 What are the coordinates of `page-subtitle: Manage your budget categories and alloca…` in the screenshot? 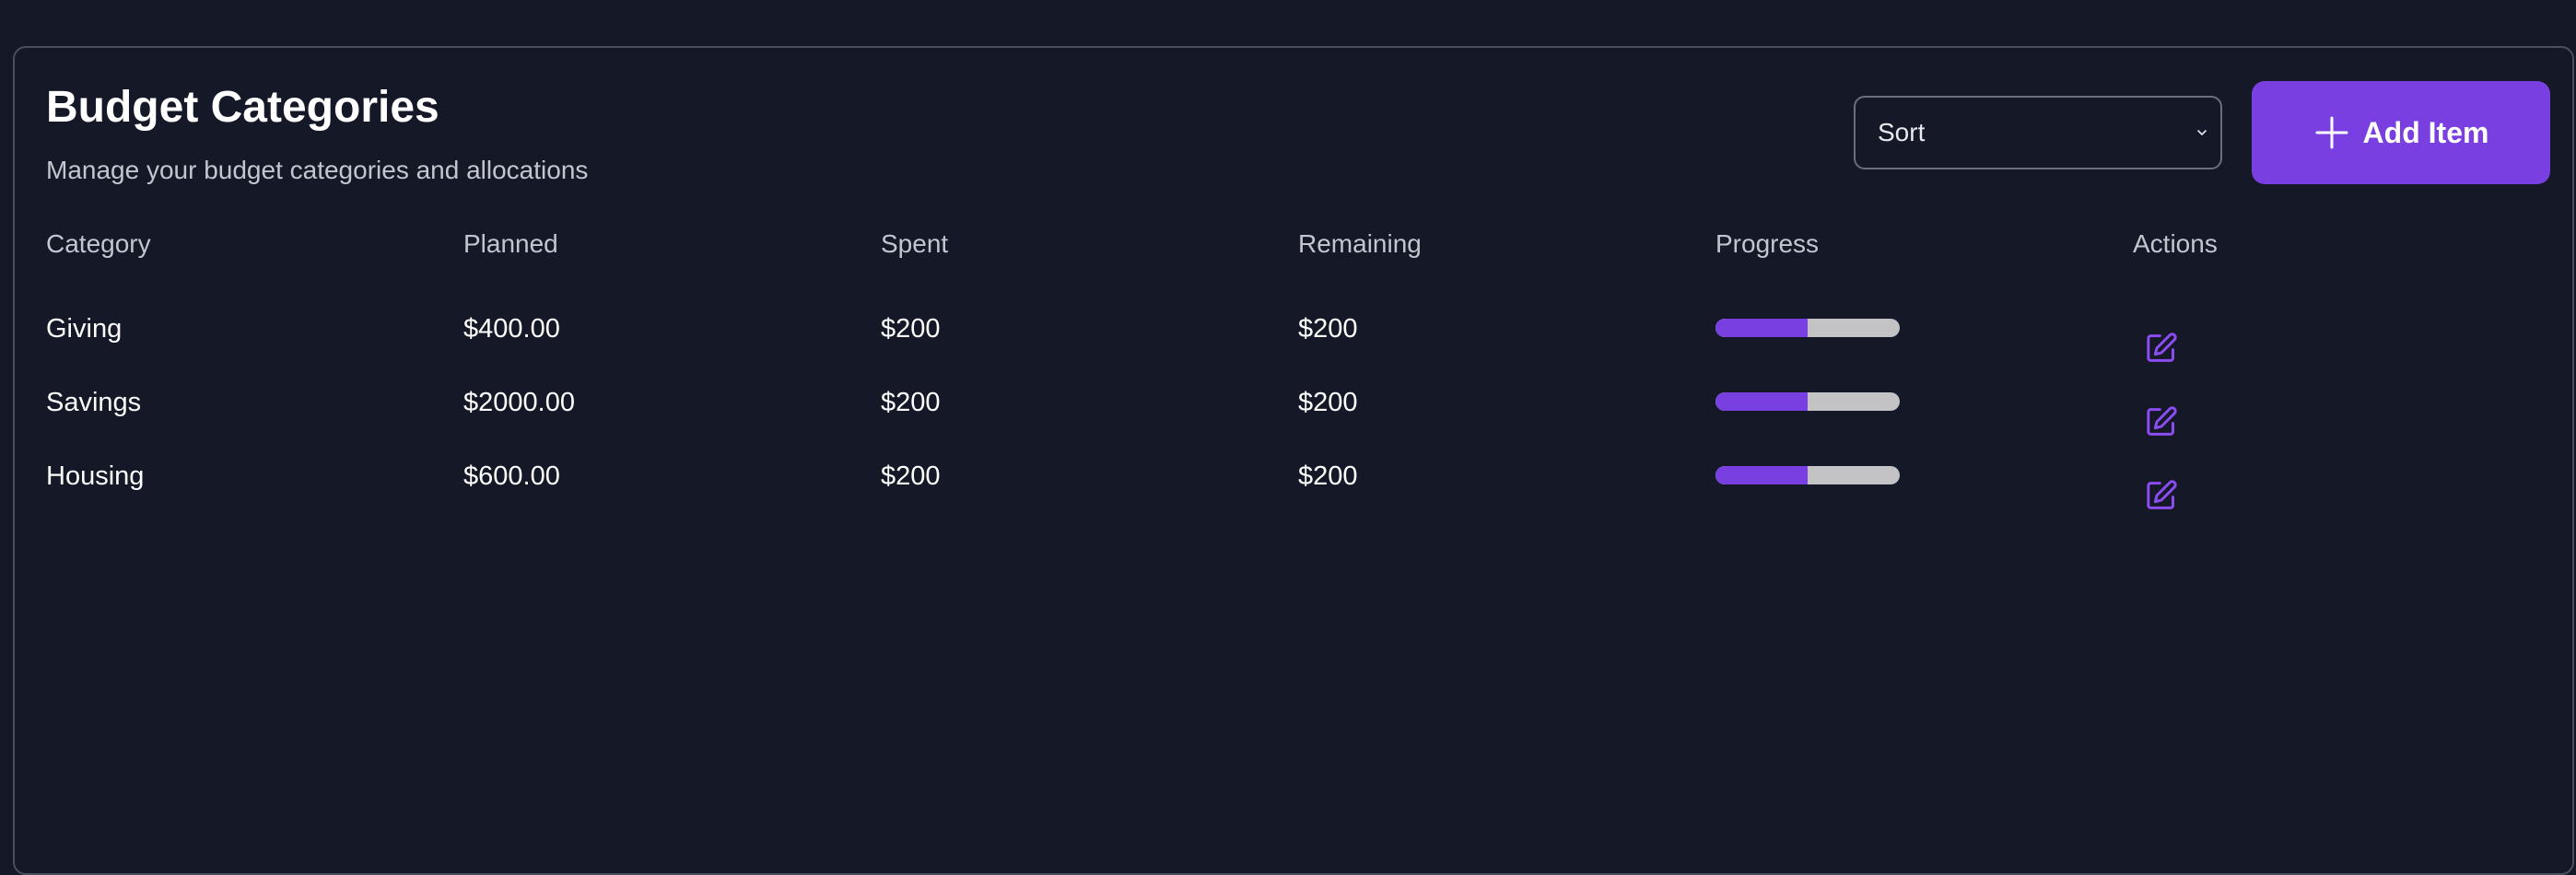 It's located at (317, 170).